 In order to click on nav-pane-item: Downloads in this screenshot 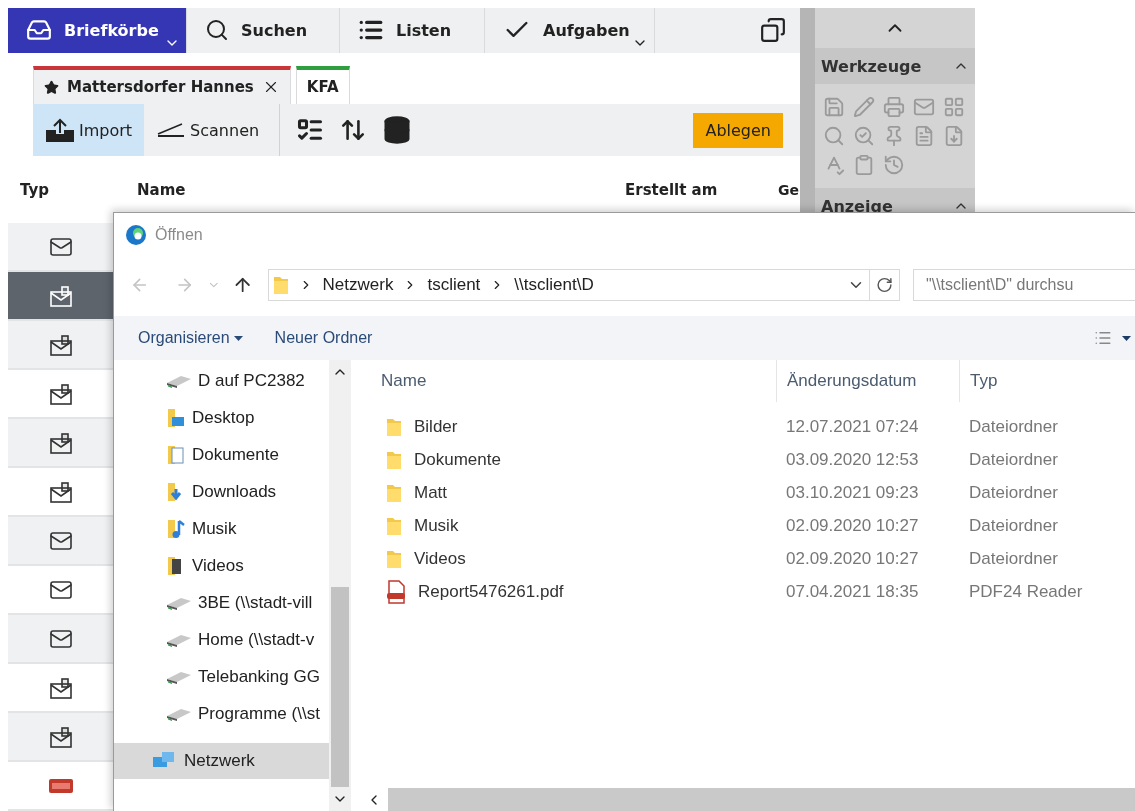, I will do `click(221, 491)`.